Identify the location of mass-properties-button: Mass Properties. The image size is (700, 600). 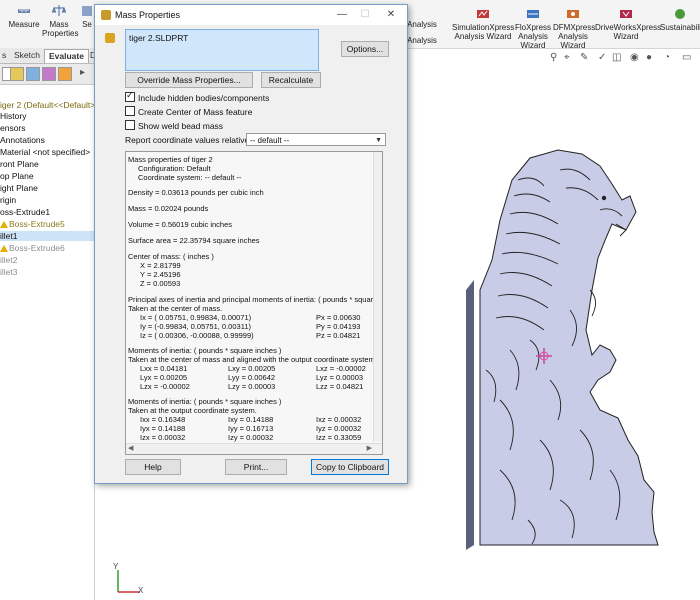
(60, 21).